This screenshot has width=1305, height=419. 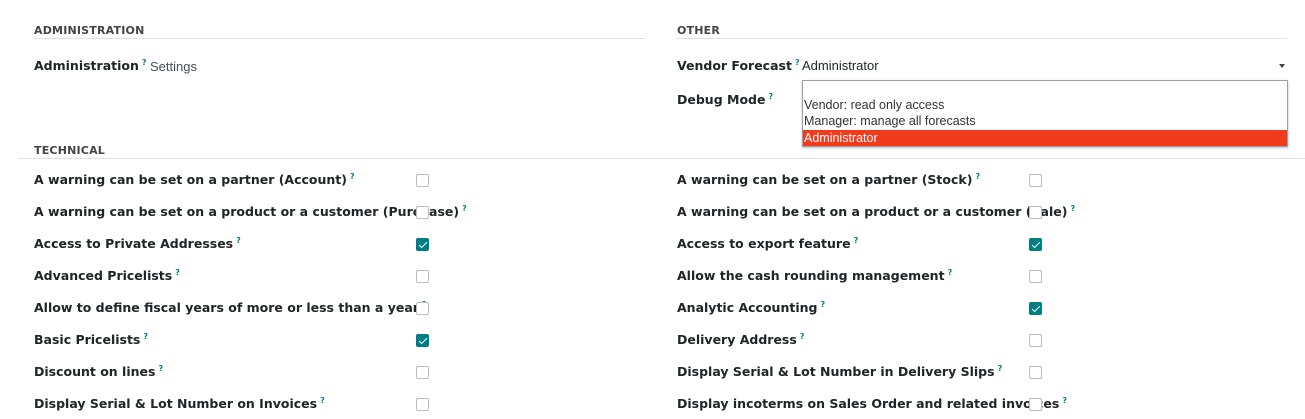 I want to click on section-title-other: OTHER, so click(x=699, y=30).